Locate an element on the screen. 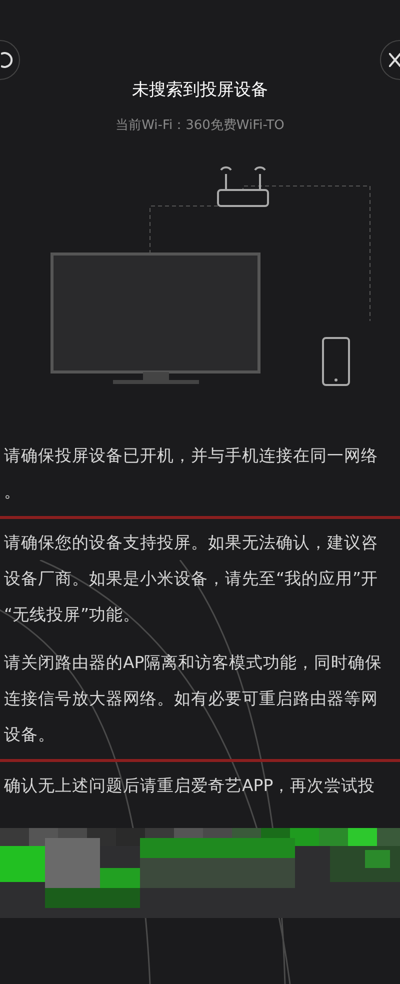  tip-text: 设备。 is located at coordinates (29, 735).